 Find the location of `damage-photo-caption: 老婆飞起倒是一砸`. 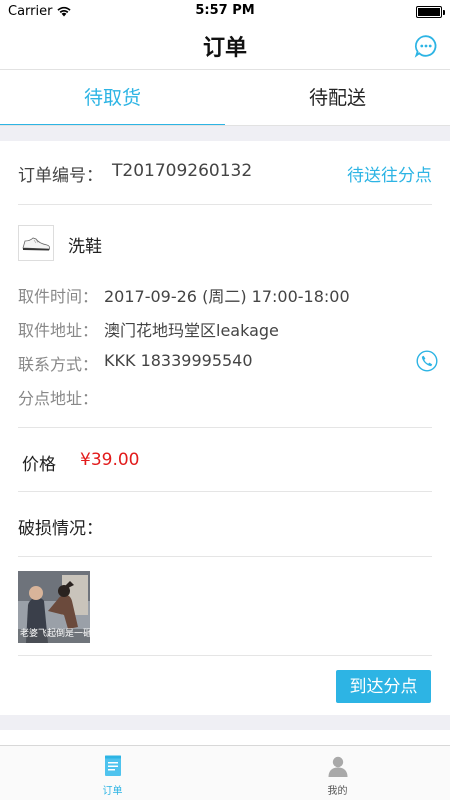

damage-photo-caption: 老婆飞起倒是一砸 is located at coordinates (55, 634).